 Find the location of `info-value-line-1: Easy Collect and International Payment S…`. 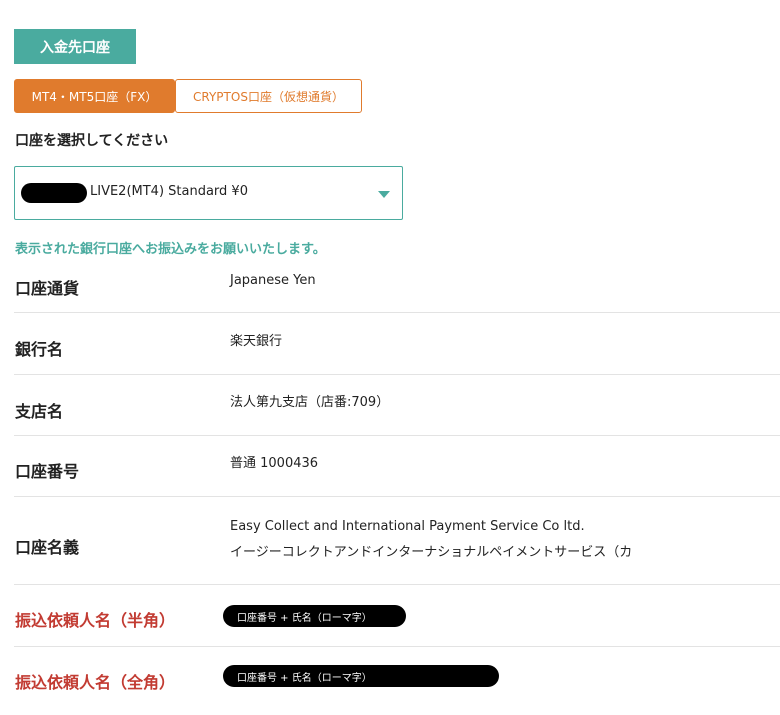

info-value-line-1: Easy Collect and International Payment S… is located at coordinates (407, 526).